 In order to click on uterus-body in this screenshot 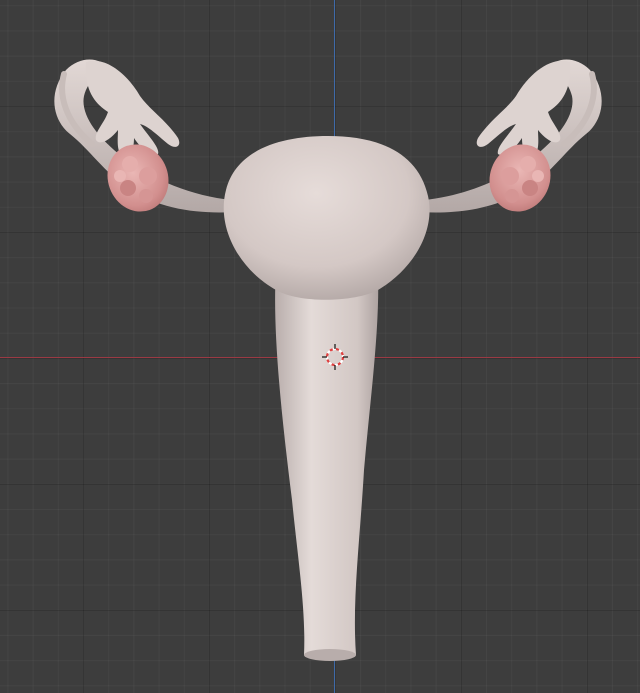, I will do `click(326, 218)`.